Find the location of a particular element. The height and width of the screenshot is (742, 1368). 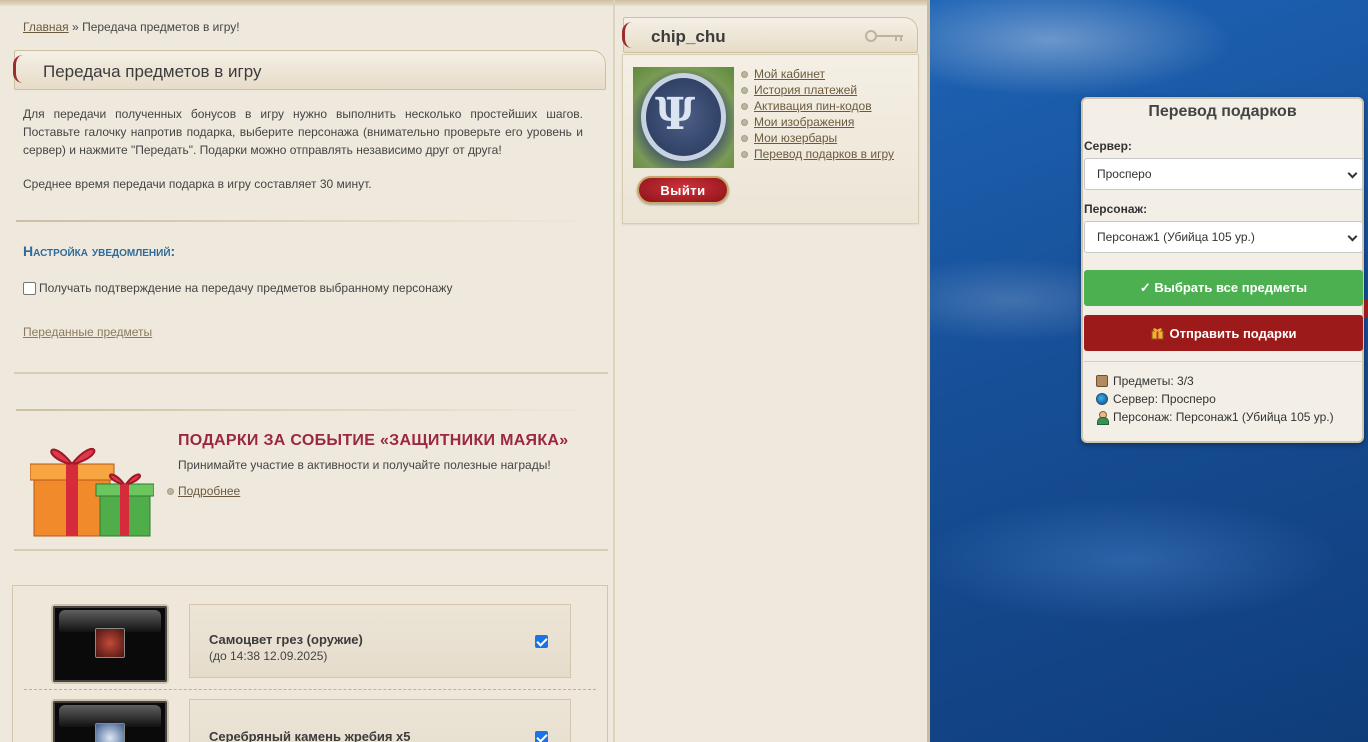

gift-icon is located at coordinates (1157, 333).